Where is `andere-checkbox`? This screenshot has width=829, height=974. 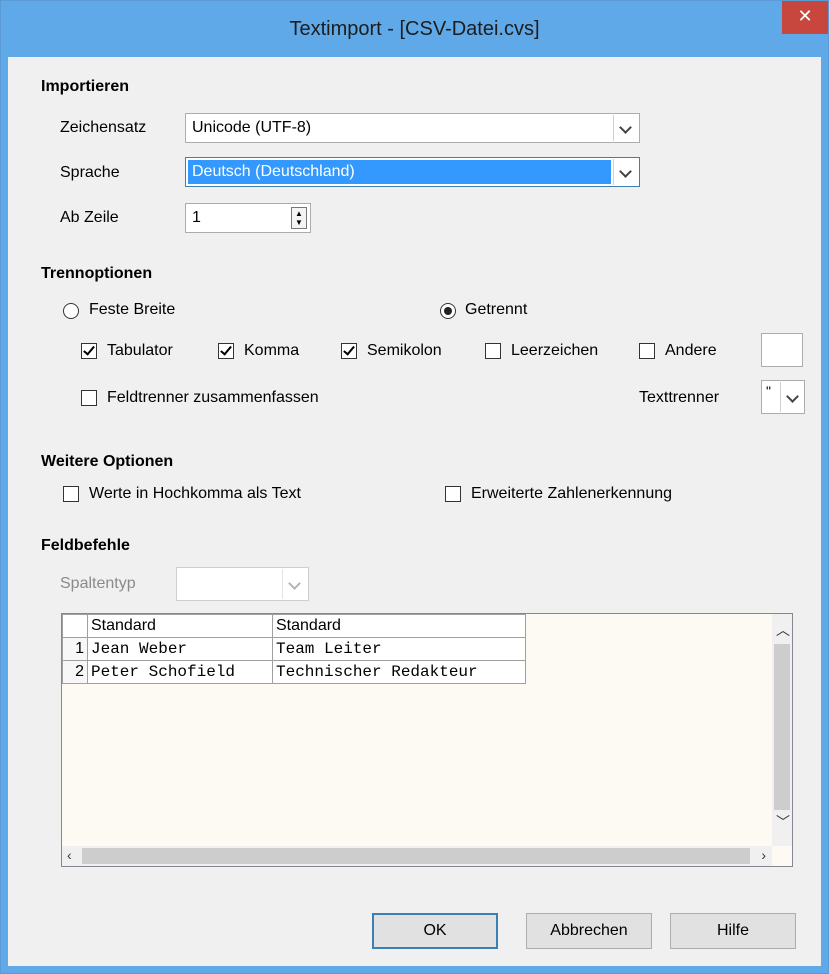
andere-checkbox is located at coordinates (647, 351).